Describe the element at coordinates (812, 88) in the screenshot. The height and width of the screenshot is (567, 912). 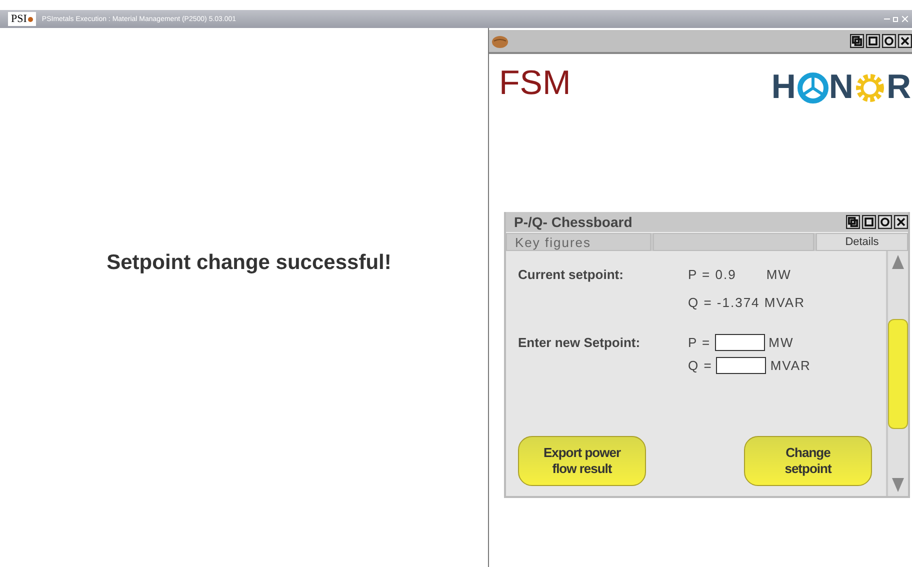
I see `turbine-icon` at that location.